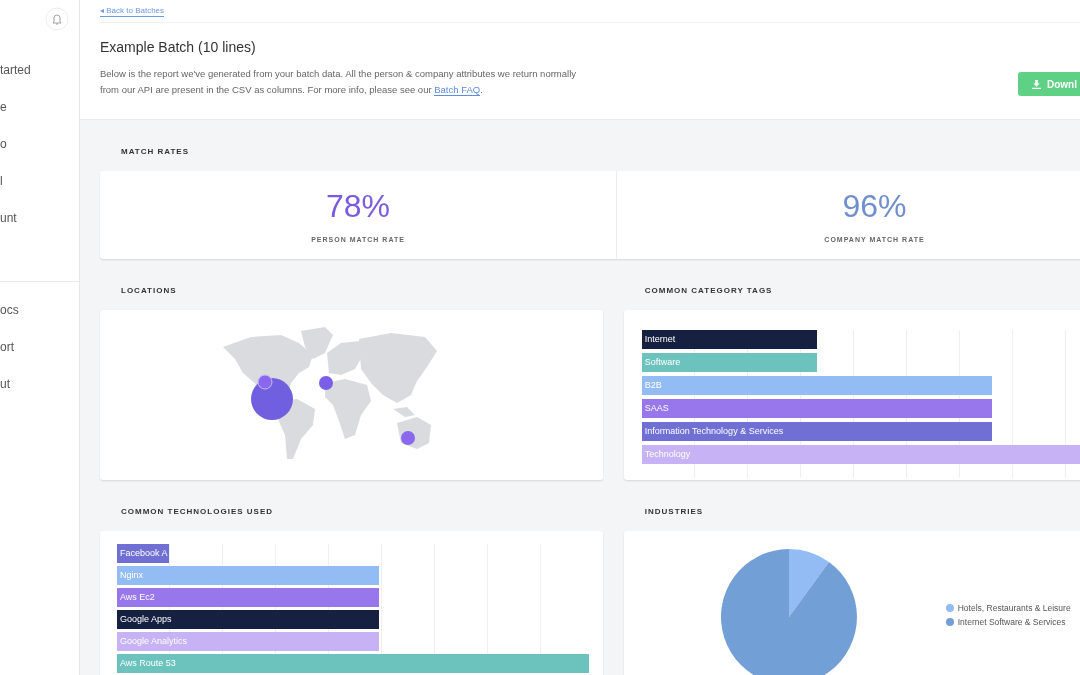 This screenshot has height=675, width=1080. What do you see at coordinates (1036, 84) in the screenshot?
I see `download-icon` at bounding box center [1036, 84].